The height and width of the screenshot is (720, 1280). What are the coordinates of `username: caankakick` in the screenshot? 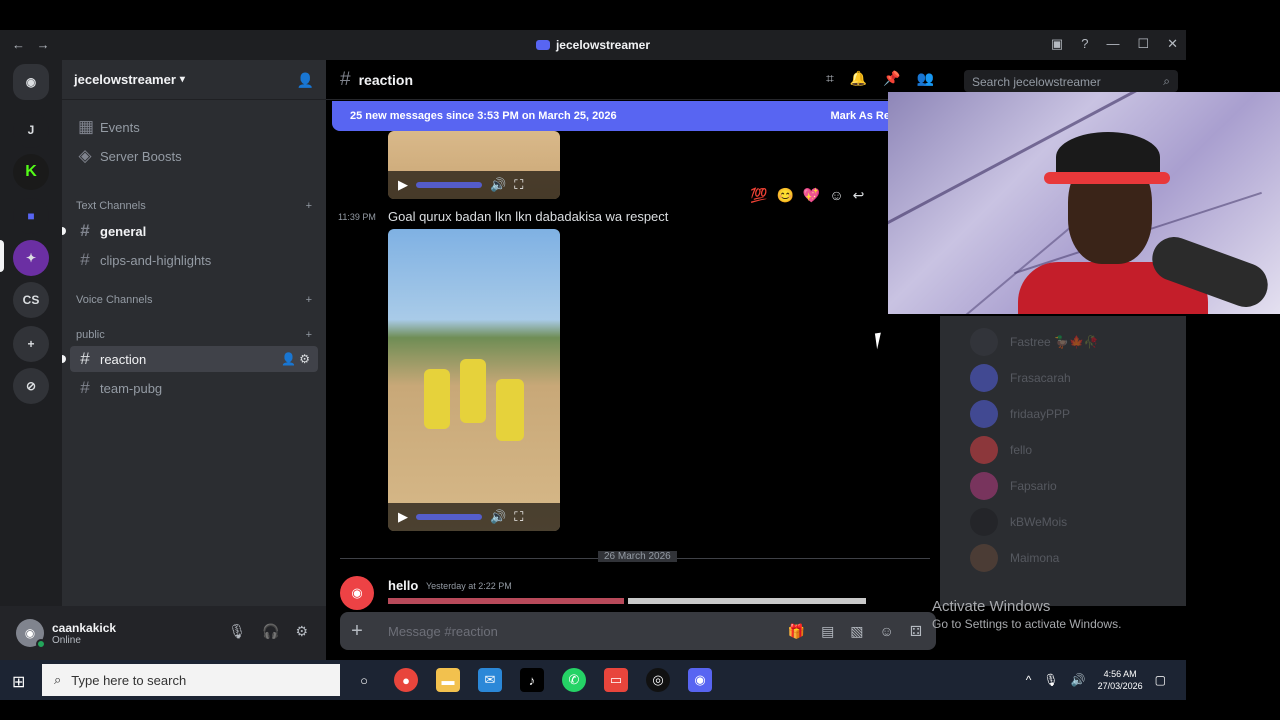 It's located at (84, 627).